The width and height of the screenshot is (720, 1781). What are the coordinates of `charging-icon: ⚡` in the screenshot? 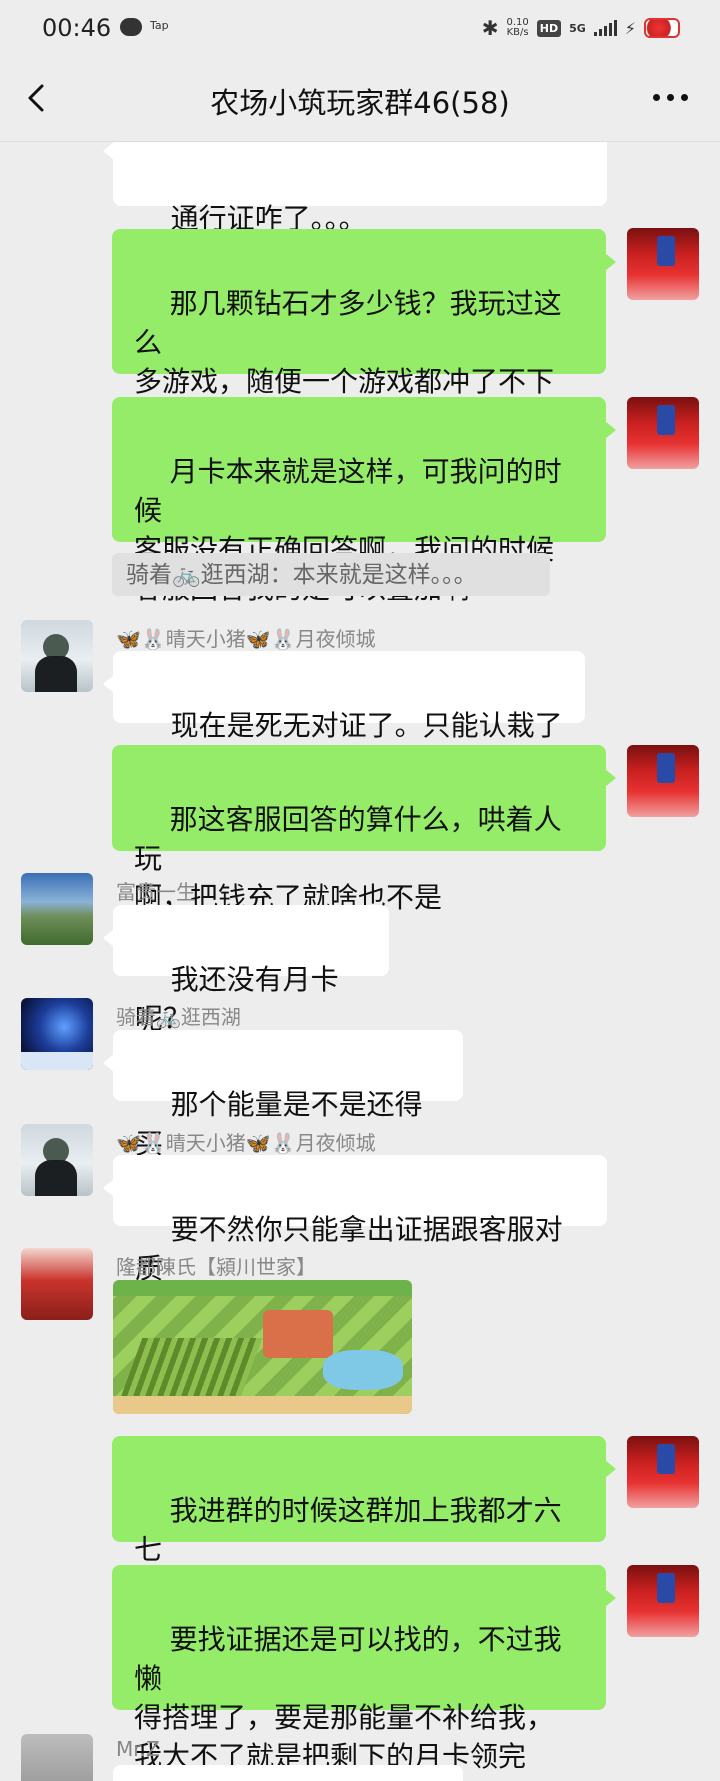 It's located at (630, 28).